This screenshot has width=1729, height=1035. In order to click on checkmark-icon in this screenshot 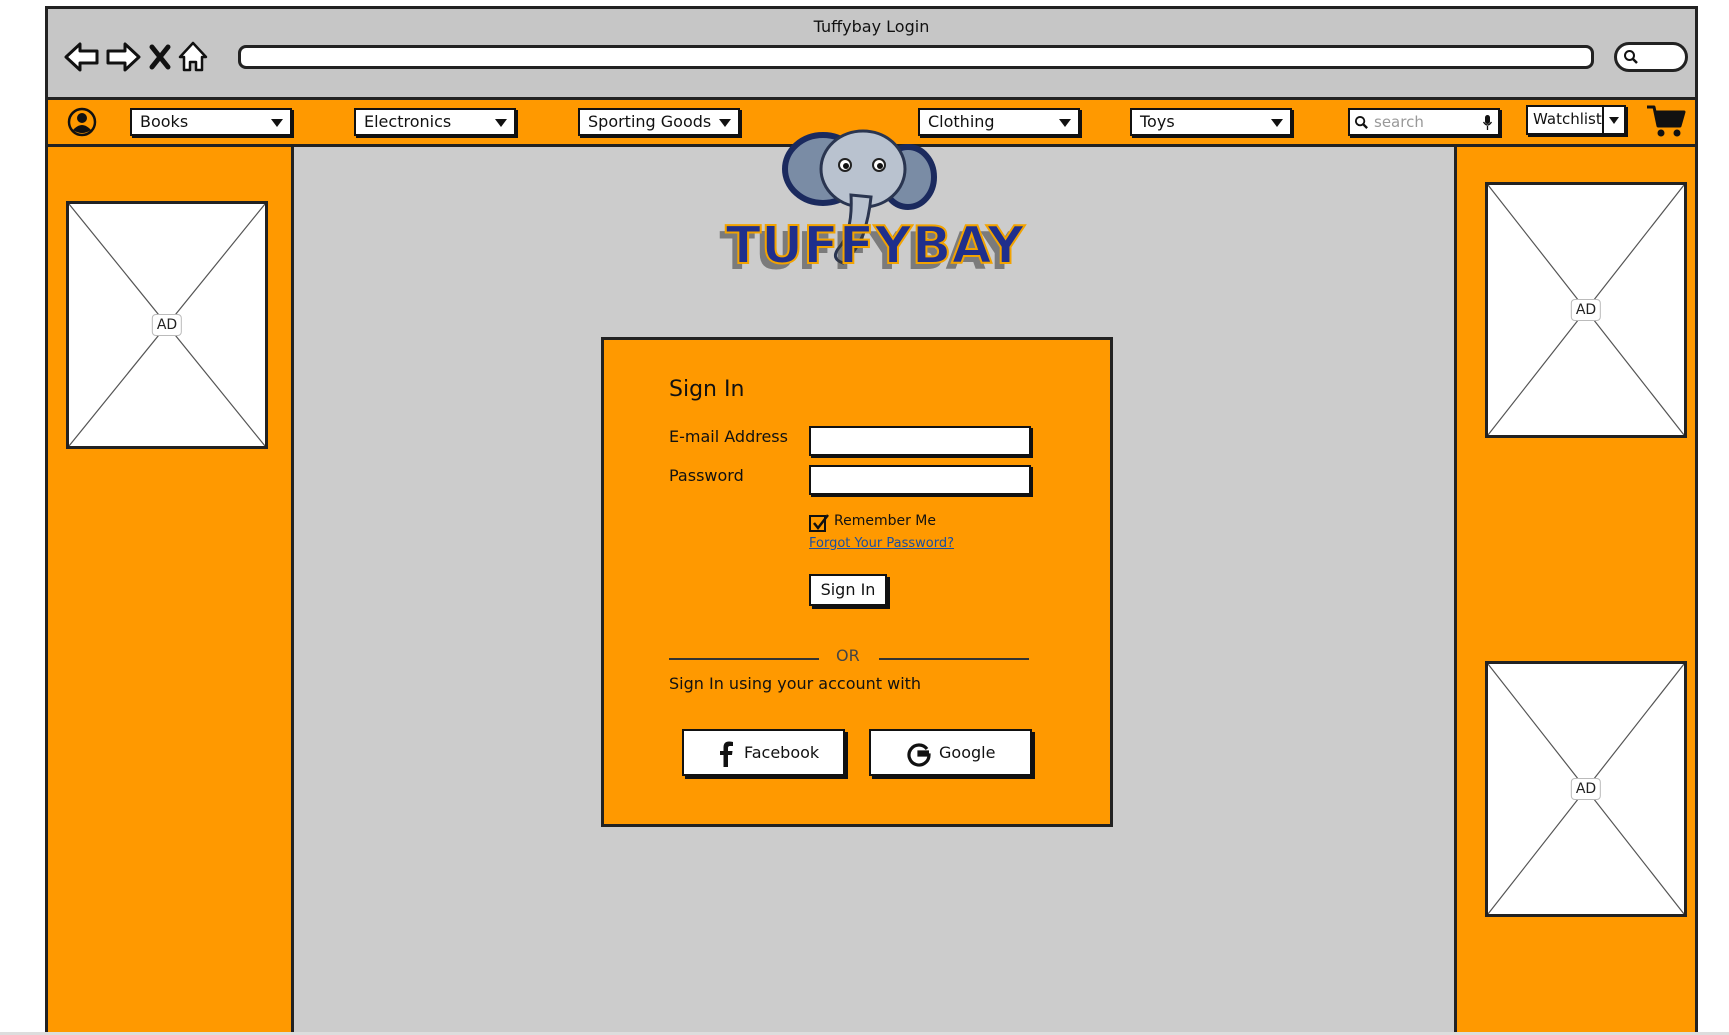, I will do `click(821, 522)`.